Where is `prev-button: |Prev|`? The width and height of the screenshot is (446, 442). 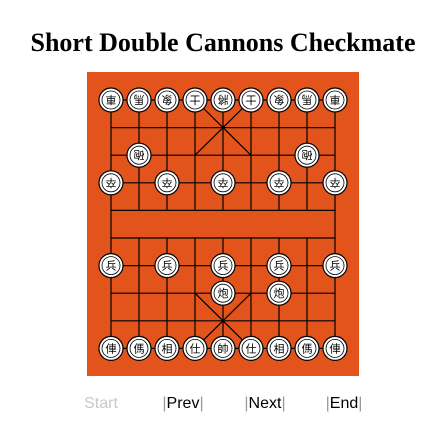 prev-button: |Prev| is located at coordinates (183, 404).